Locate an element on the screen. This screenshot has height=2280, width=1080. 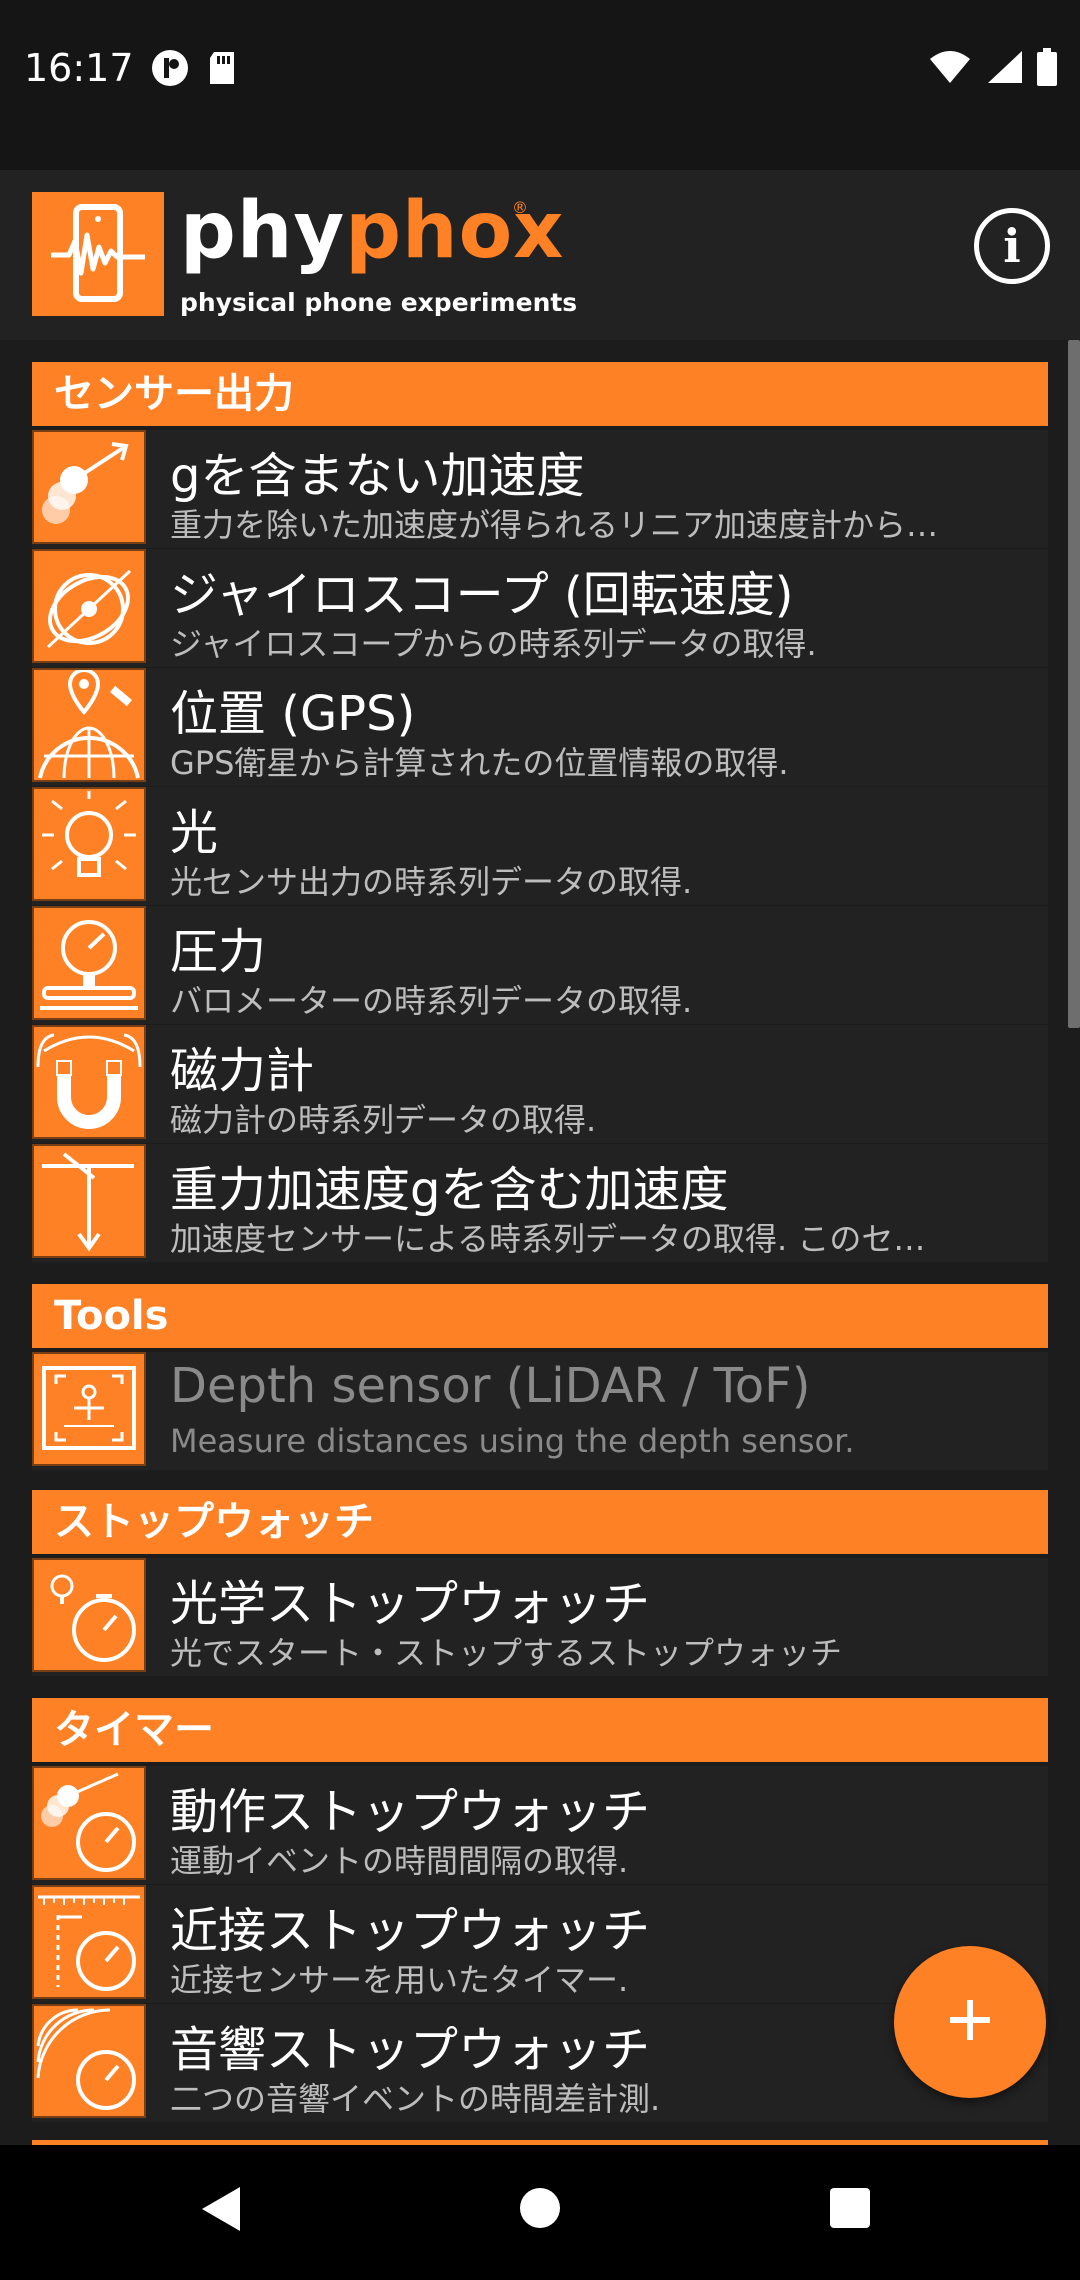
experiment-title: 動作ストップウォッチ is located at coordinates (410, 1812).